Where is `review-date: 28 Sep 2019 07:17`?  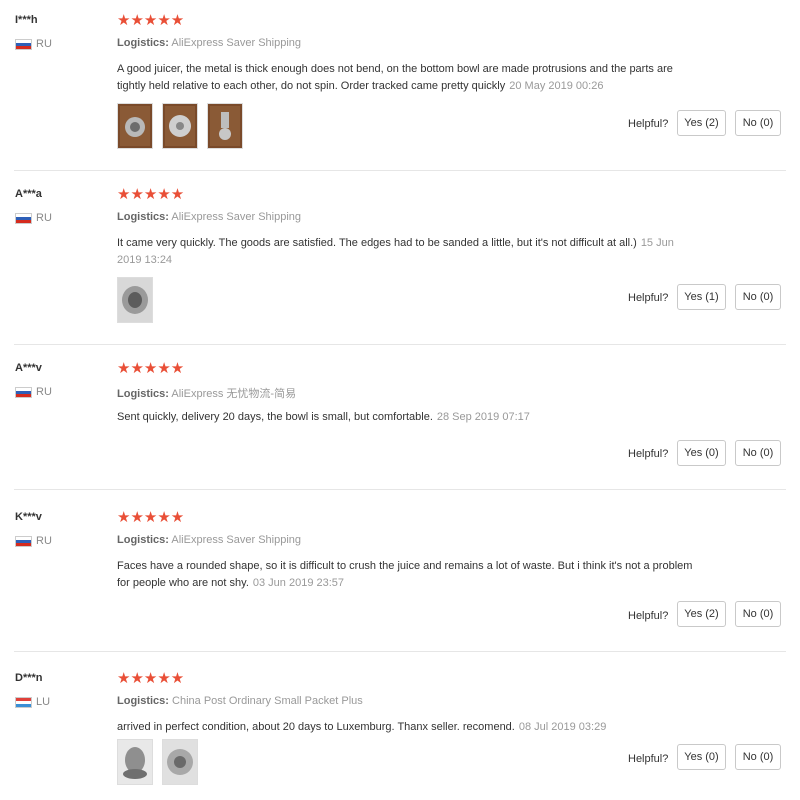
review-date: 28 Sep 2019 07:17 is located at coordinates (483, 417).